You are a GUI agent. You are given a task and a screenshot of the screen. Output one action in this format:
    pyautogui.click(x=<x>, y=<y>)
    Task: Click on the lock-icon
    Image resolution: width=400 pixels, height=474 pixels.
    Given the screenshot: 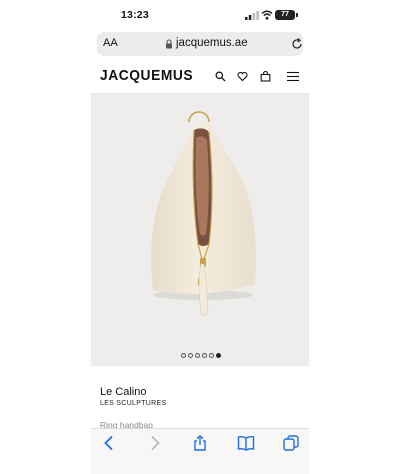 What is the action you would take?
    pyautogui.click(x=169, y=44)
    